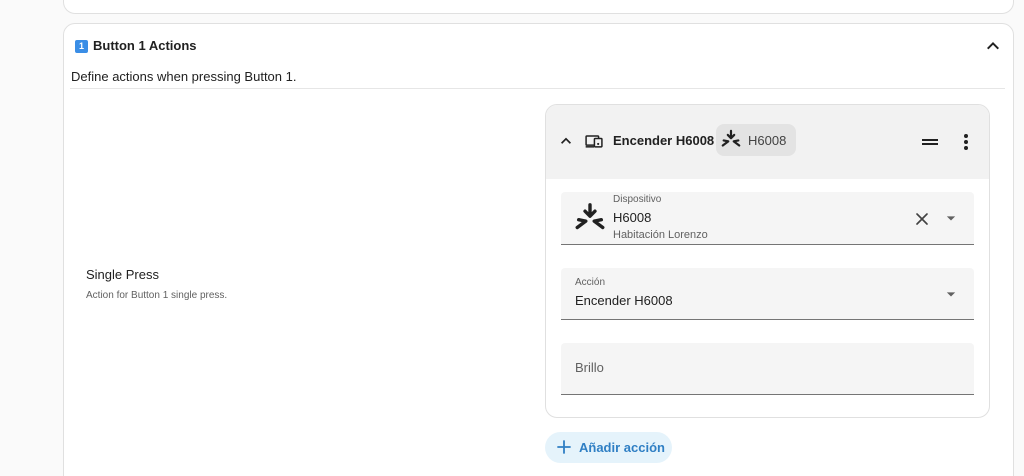 The height and width of the screenshot is (476, 1024). What do you see at coordinates (537, 88) in the screenshot?
I see `section-divider` at bounding box center [537, 88].